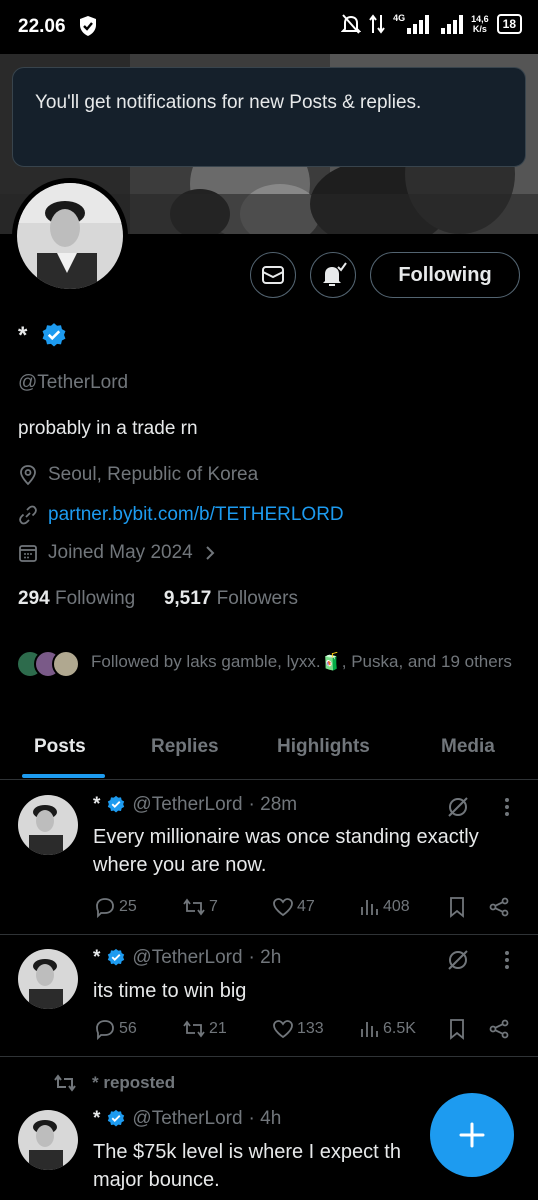 This screenshot has height=1200, width=538. Describe the element at coordinates (133, 1083) in the screenshot. I see `repost-label: * reposted` at that location.